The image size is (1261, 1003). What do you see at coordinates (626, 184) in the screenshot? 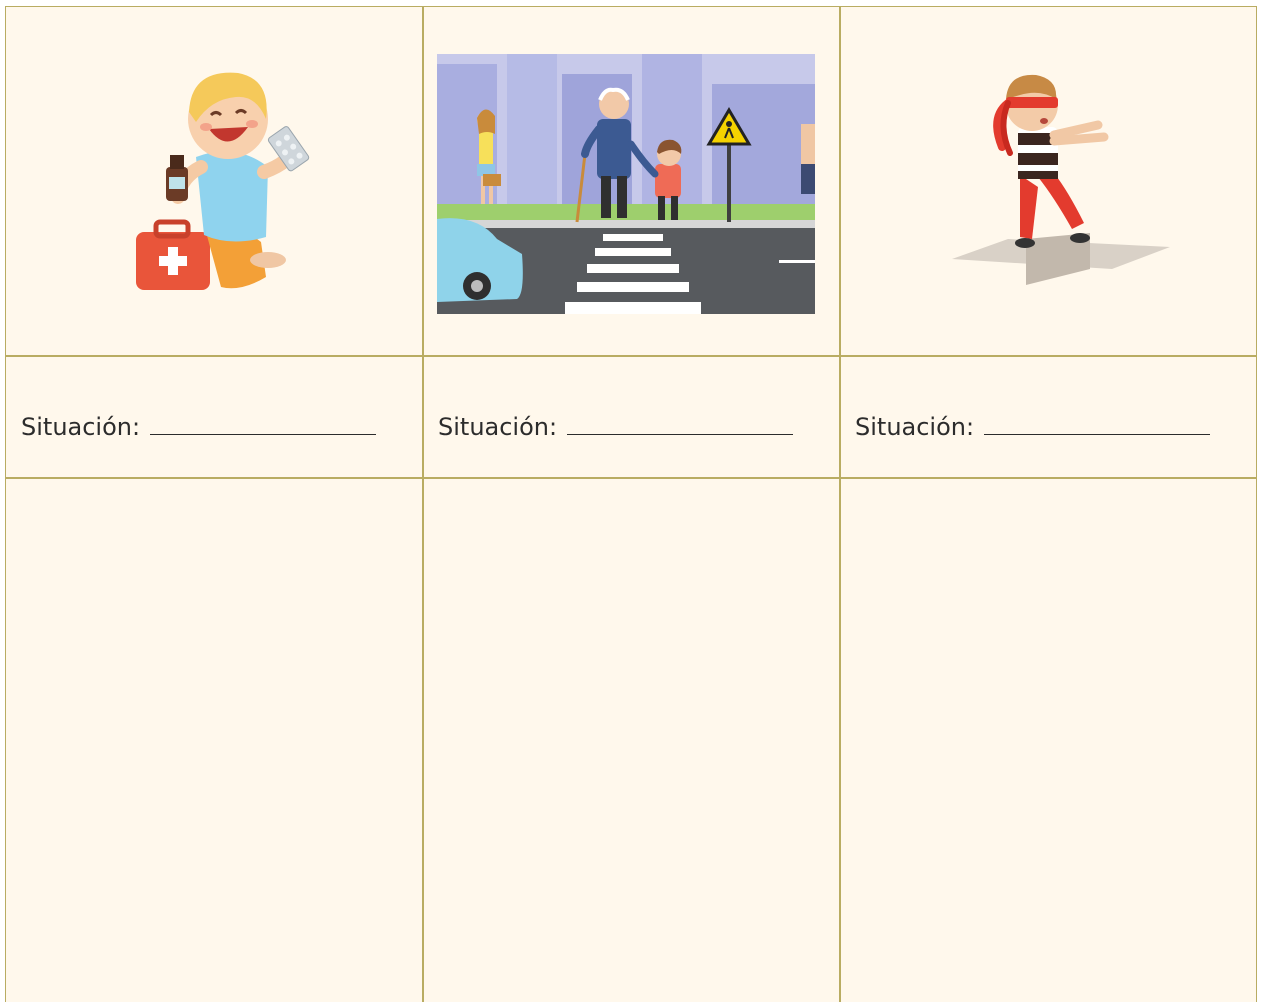
I see `street-crossing-scene-icon` at bounding box center [626, 184].